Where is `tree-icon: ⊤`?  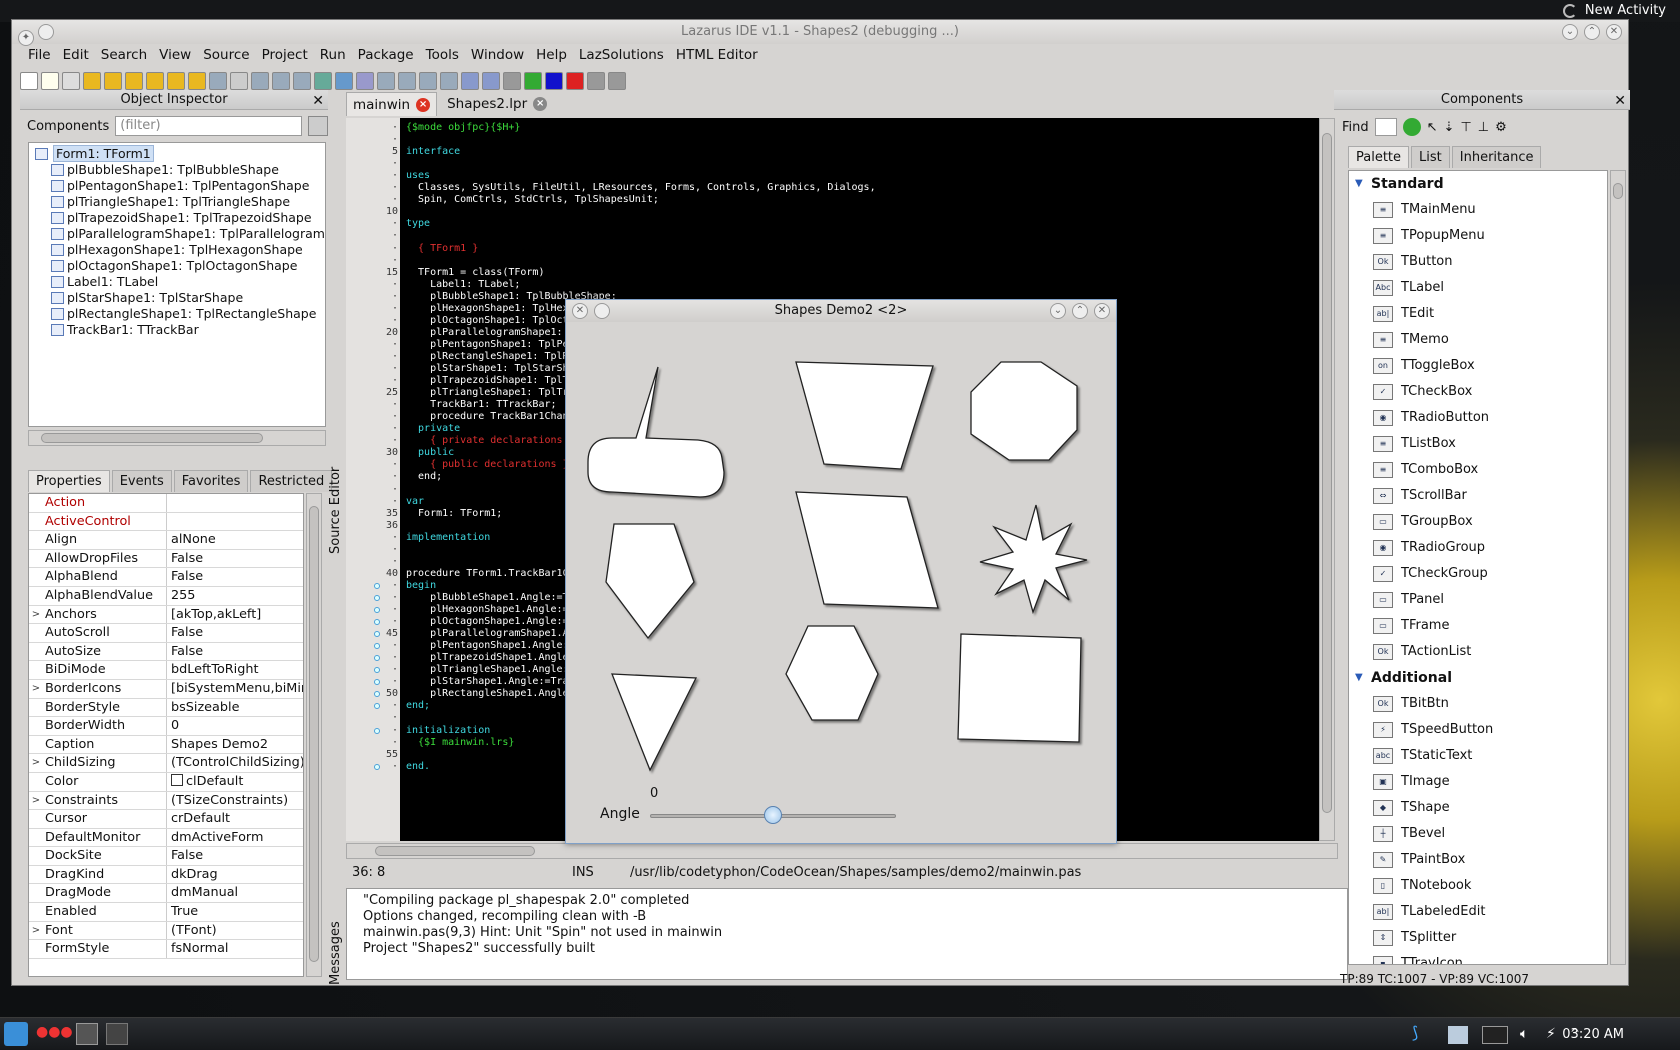
tree-icon: ⊤ is located at coordinates (1465, 127).